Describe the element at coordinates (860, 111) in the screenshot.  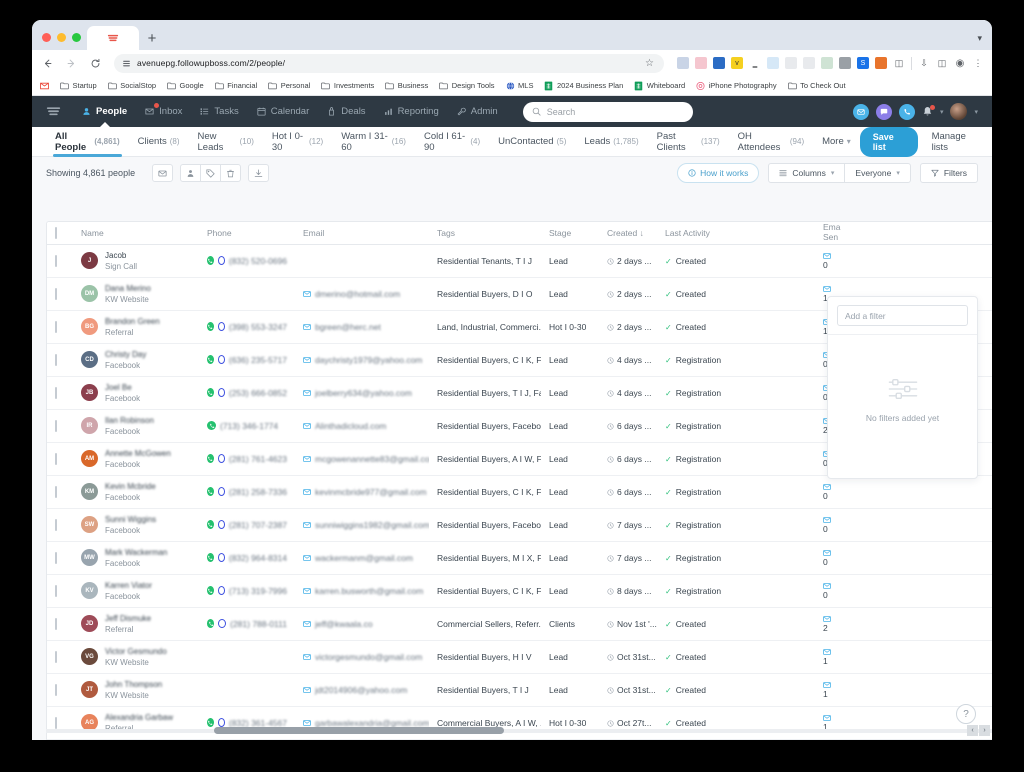
I see `envelope-icon` at that location.